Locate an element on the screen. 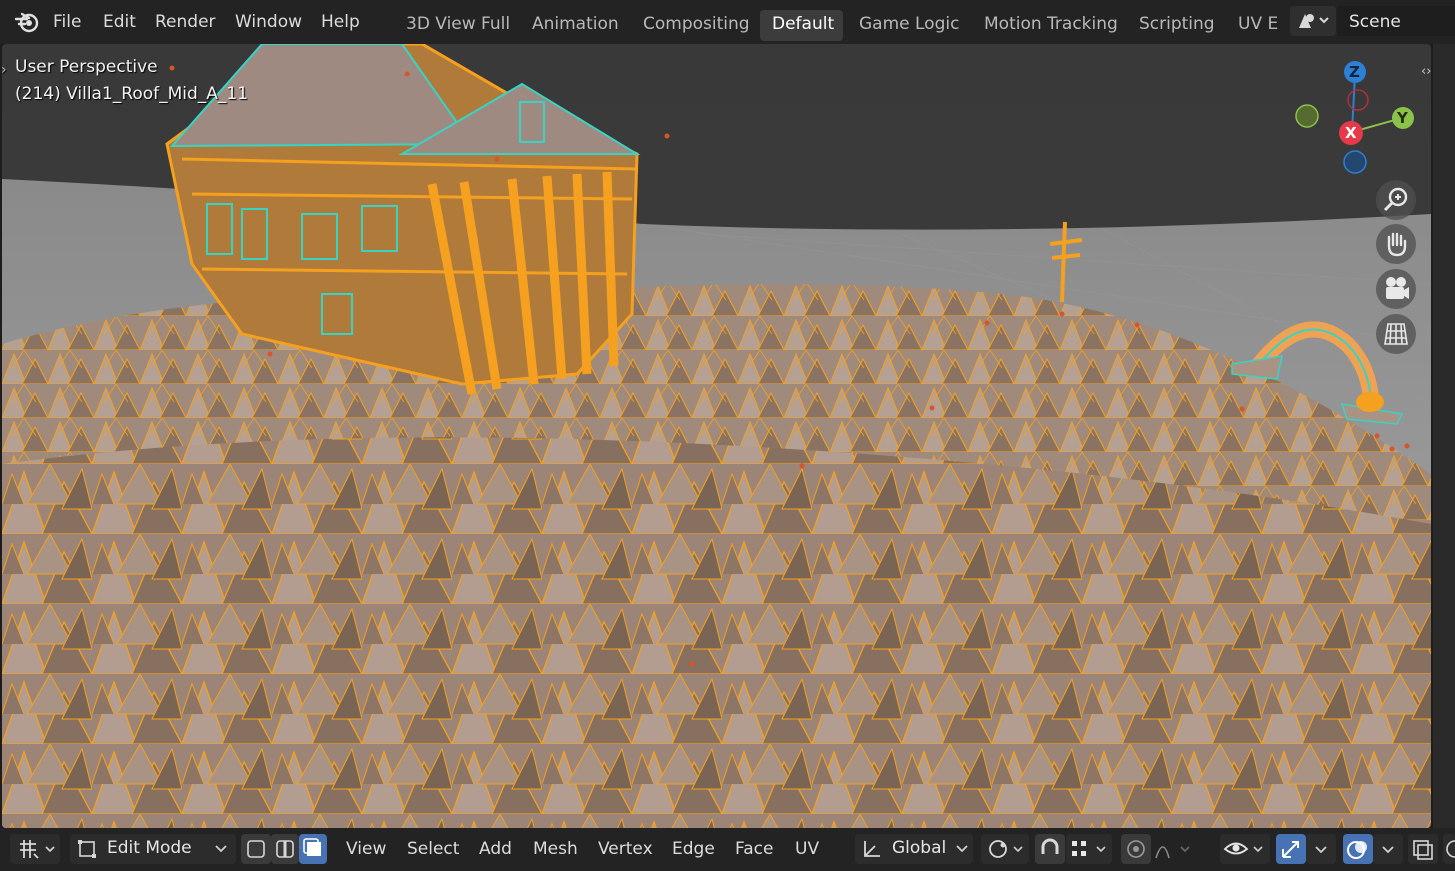 This screenshot has height=871, width=1455. proportional-editing-button is located at coordinates (1136, 849).